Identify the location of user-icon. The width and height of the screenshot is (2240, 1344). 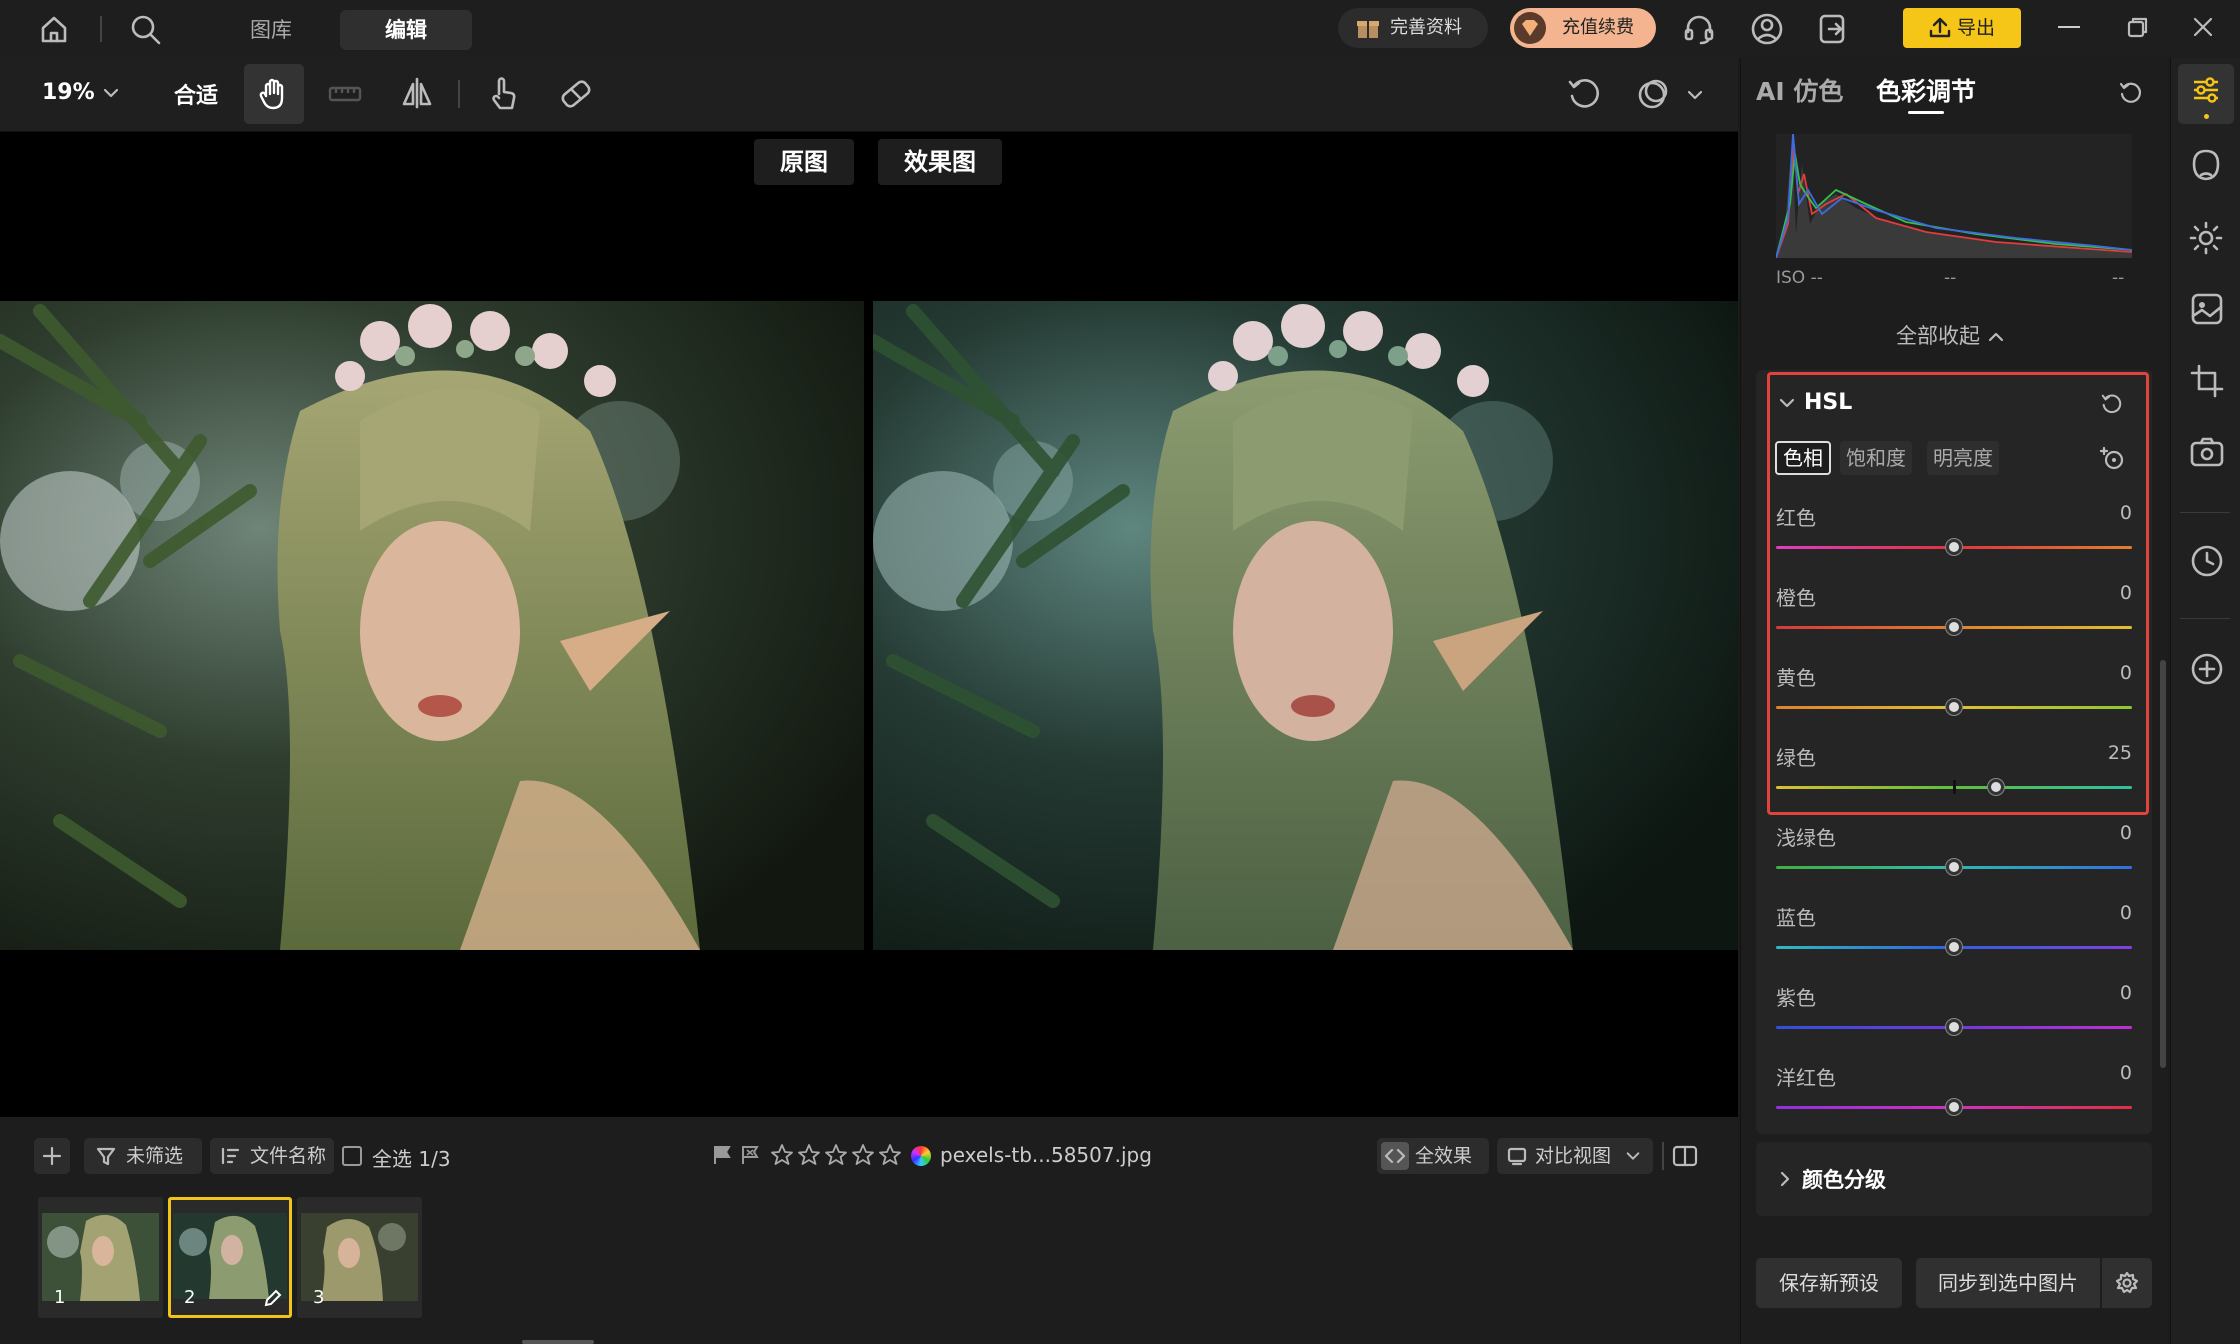
(1767, 29).